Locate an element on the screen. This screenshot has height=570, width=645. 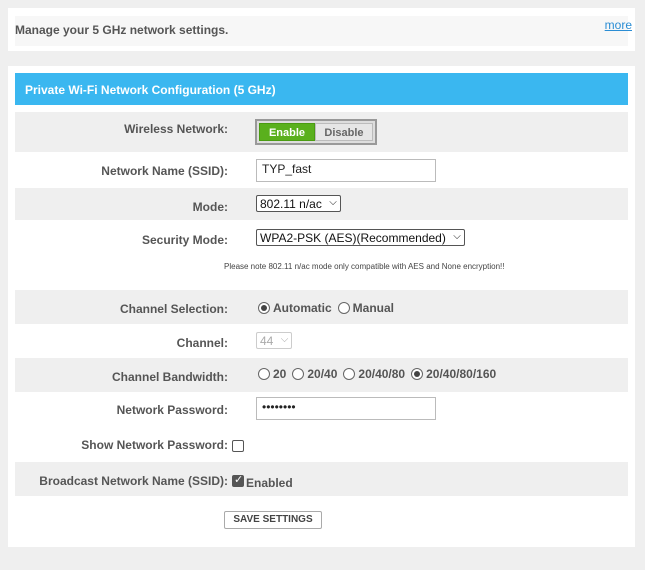
channel-value: 44 is located at coordinates (267, 341).